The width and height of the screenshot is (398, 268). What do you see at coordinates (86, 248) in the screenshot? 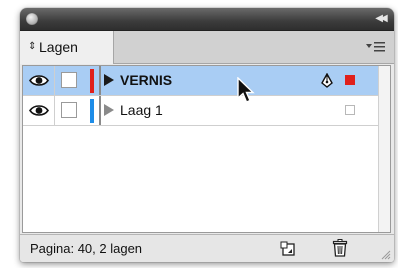
I see `status-text: Pagina: 40, 2 lagen` at bounding box center [86, 248].